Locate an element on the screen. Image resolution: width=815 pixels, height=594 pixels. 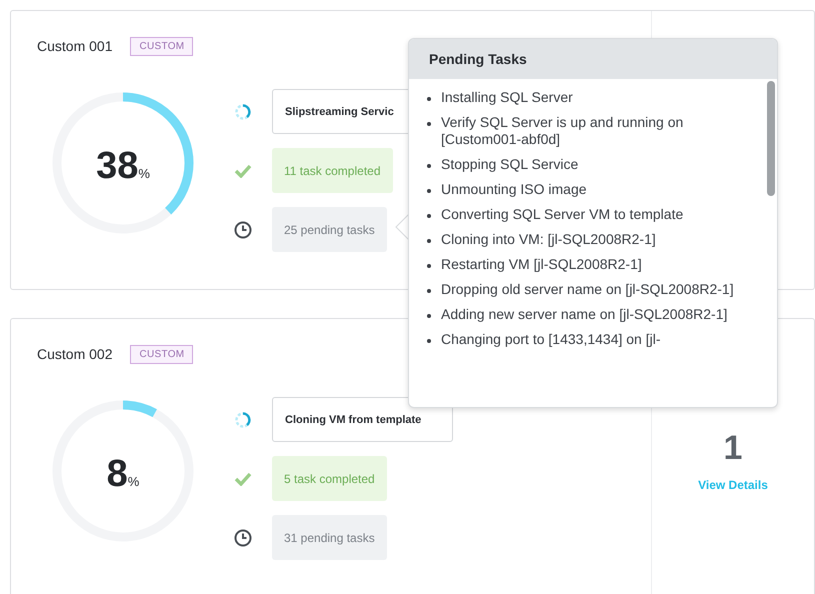
scrollbar-thumb is located at coordinates (771, 138).